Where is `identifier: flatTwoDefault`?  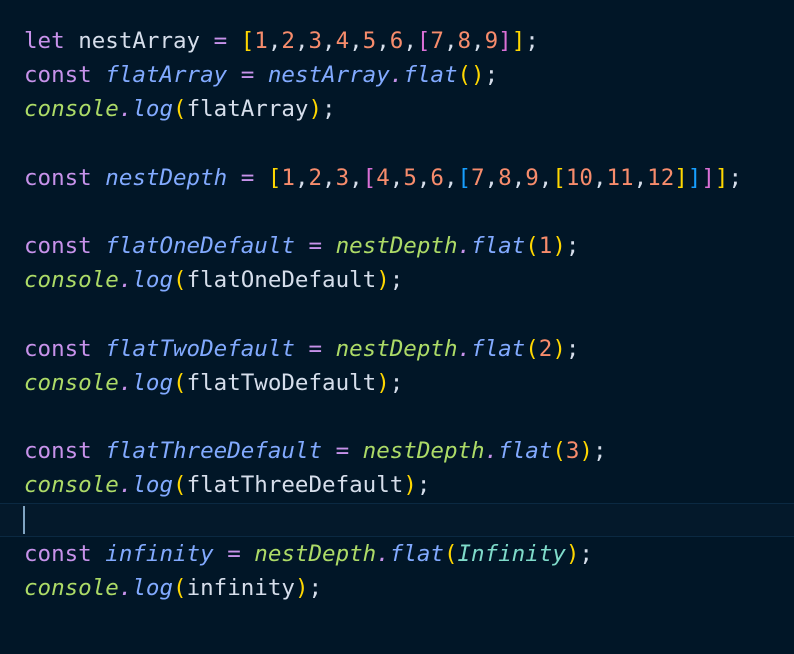
identifier: flatTwoDefault is located at coordinates (200, 348).